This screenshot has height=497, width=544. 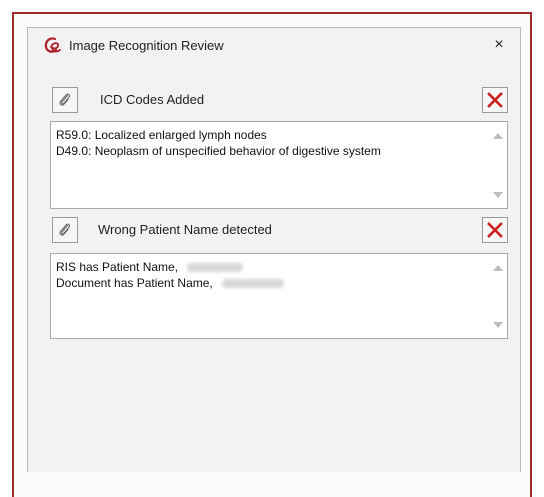 What do you see at coordinates (274, 45) in the screenshot?
I see `dialog-titlebar: Image Recognition Review ×` at bounding box center [274, 45].